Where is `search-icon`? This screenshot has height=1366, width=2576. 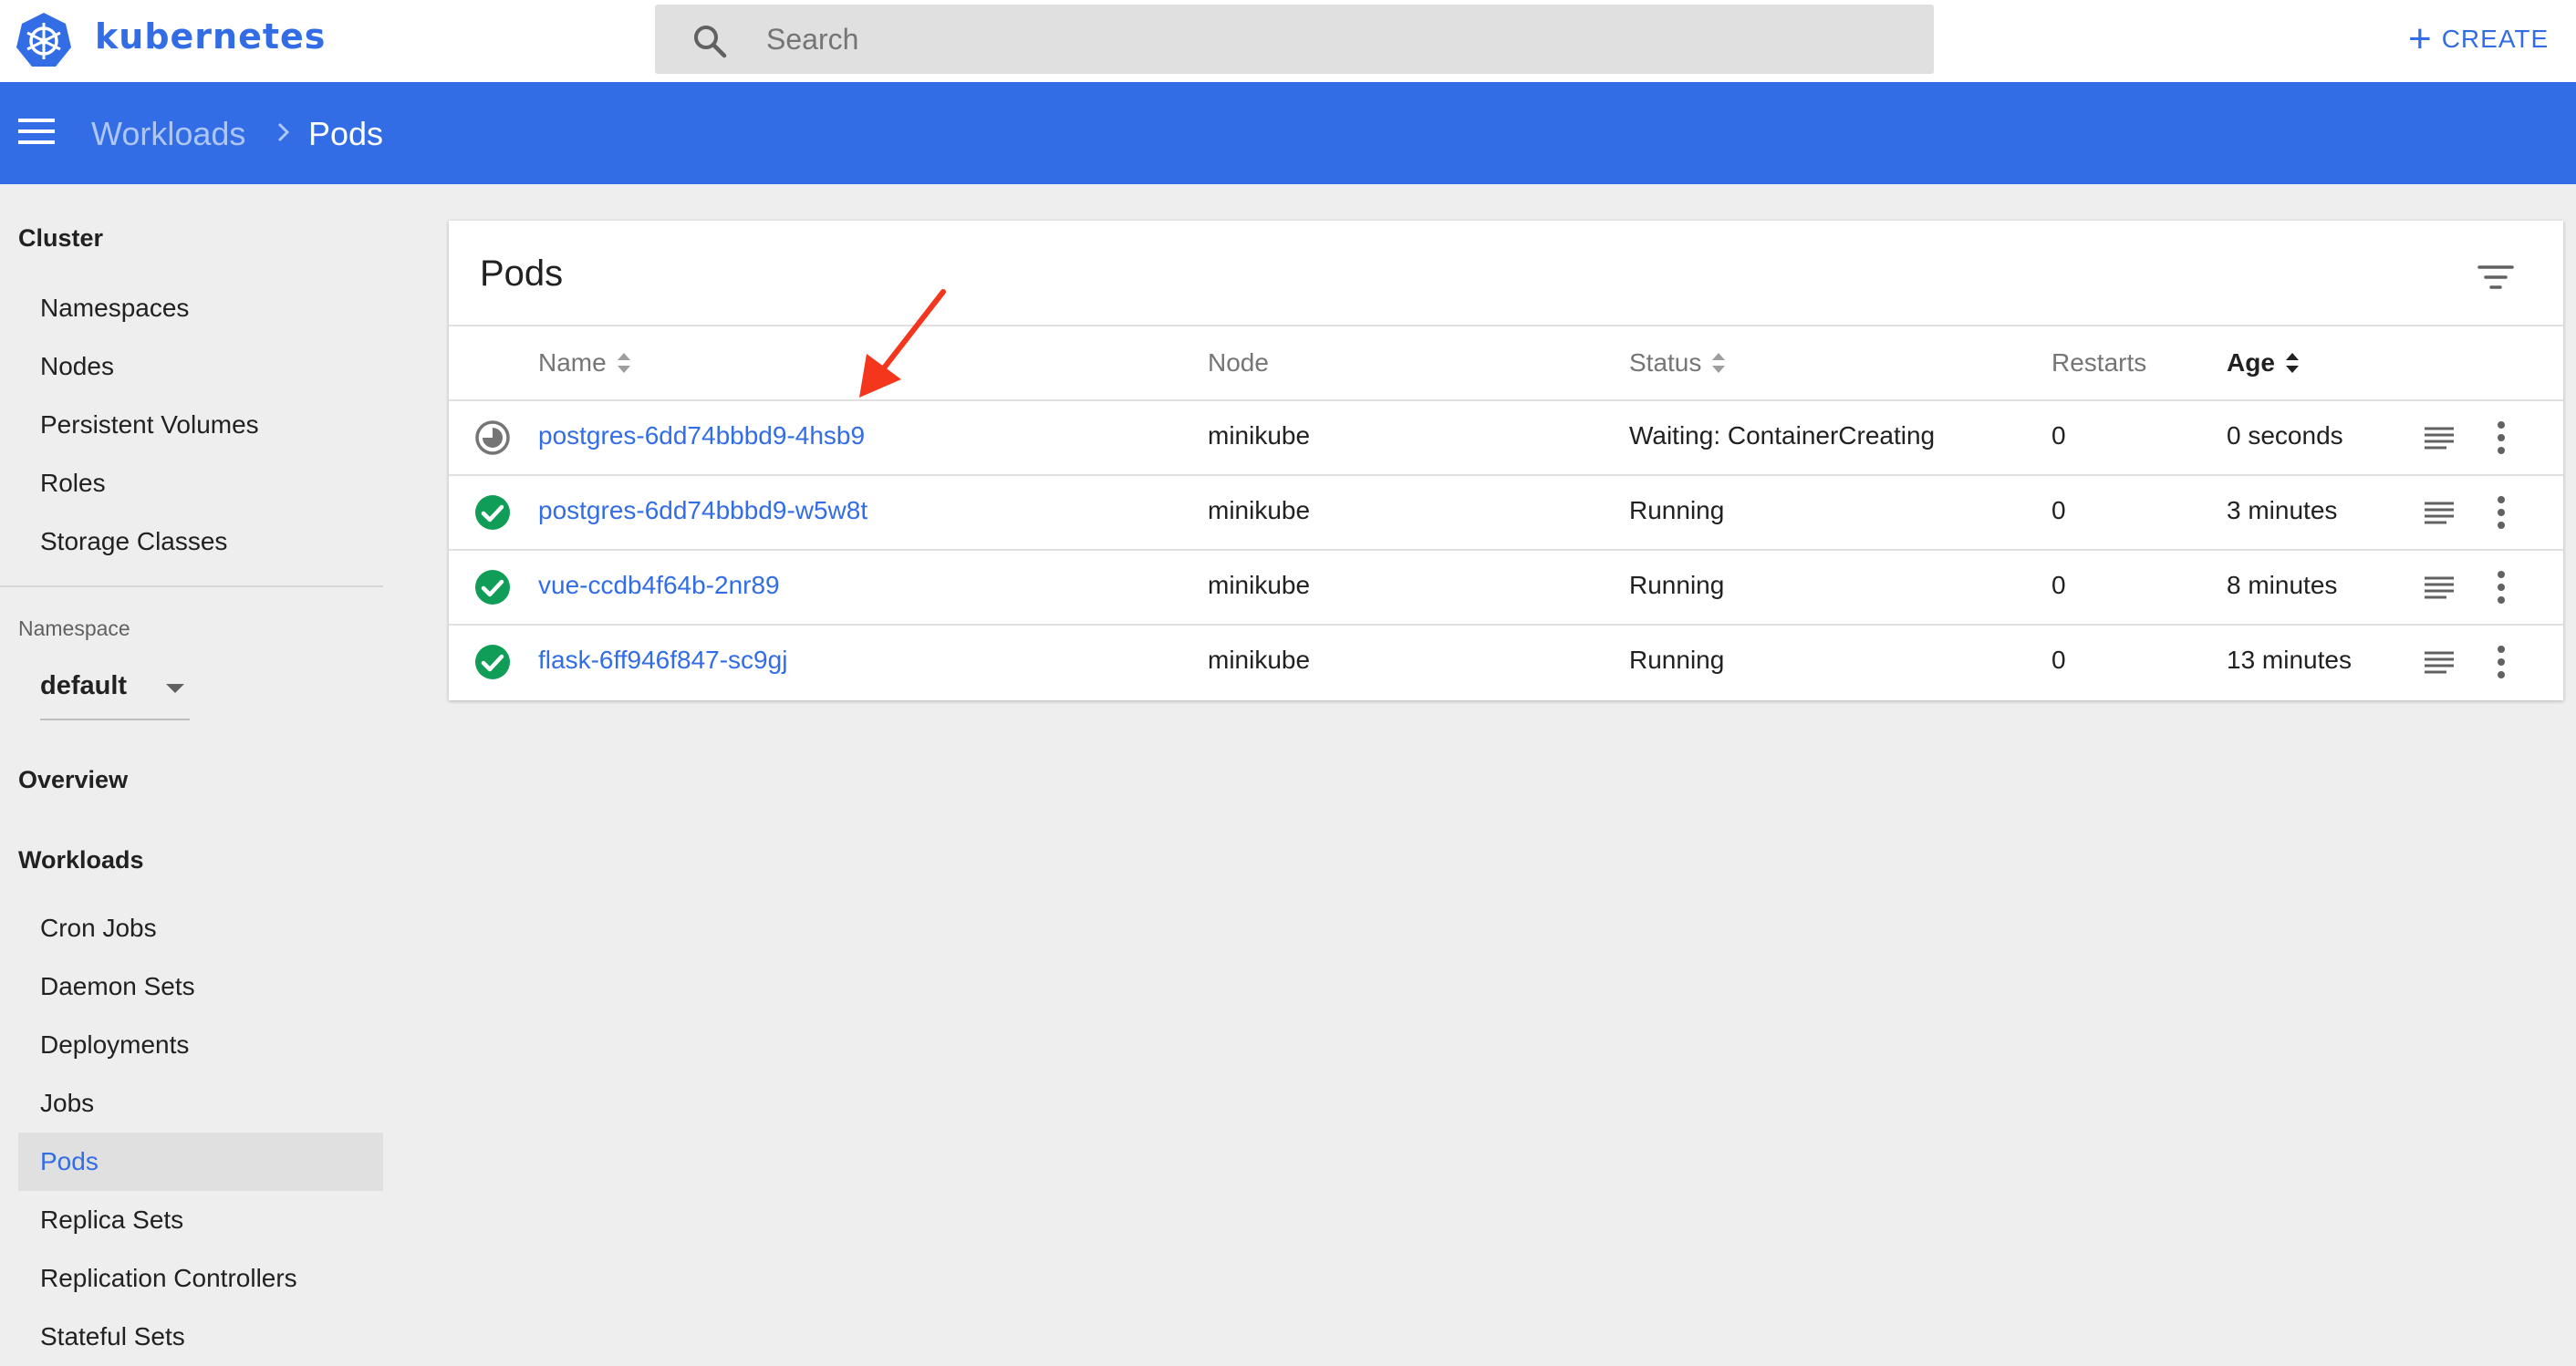
search-icon is located at coordinates (710, 42).